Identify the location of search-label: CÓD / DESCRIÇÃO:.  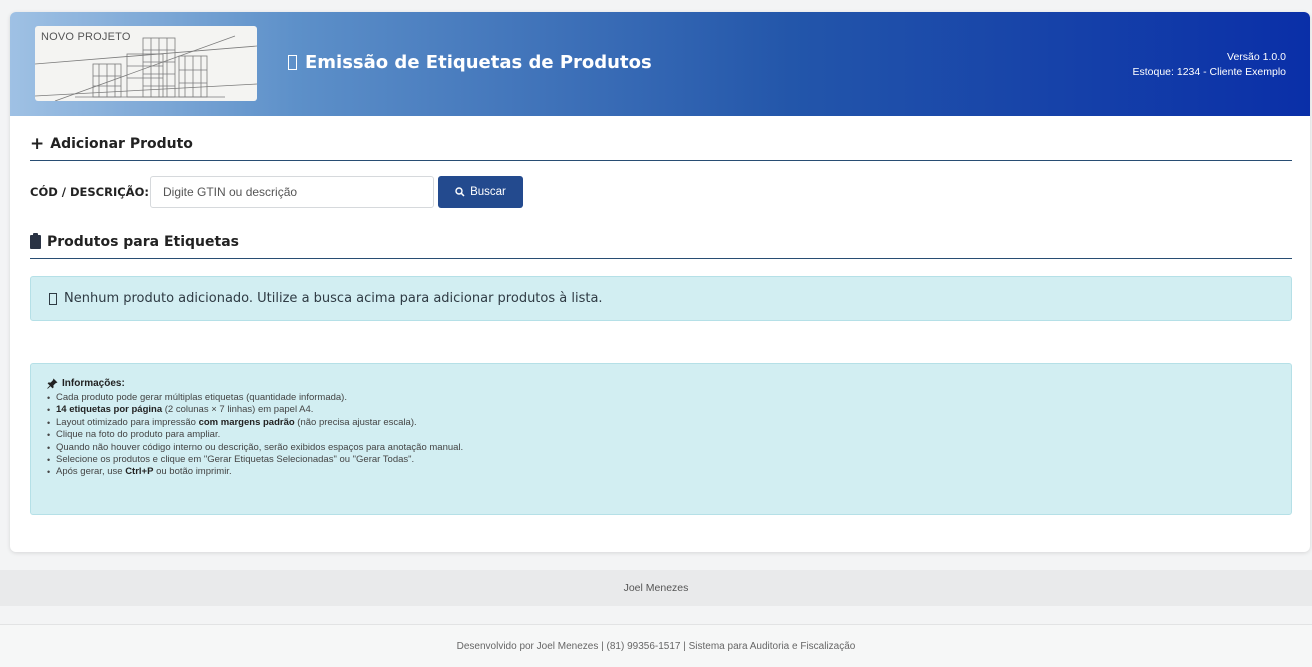
(89, 192).